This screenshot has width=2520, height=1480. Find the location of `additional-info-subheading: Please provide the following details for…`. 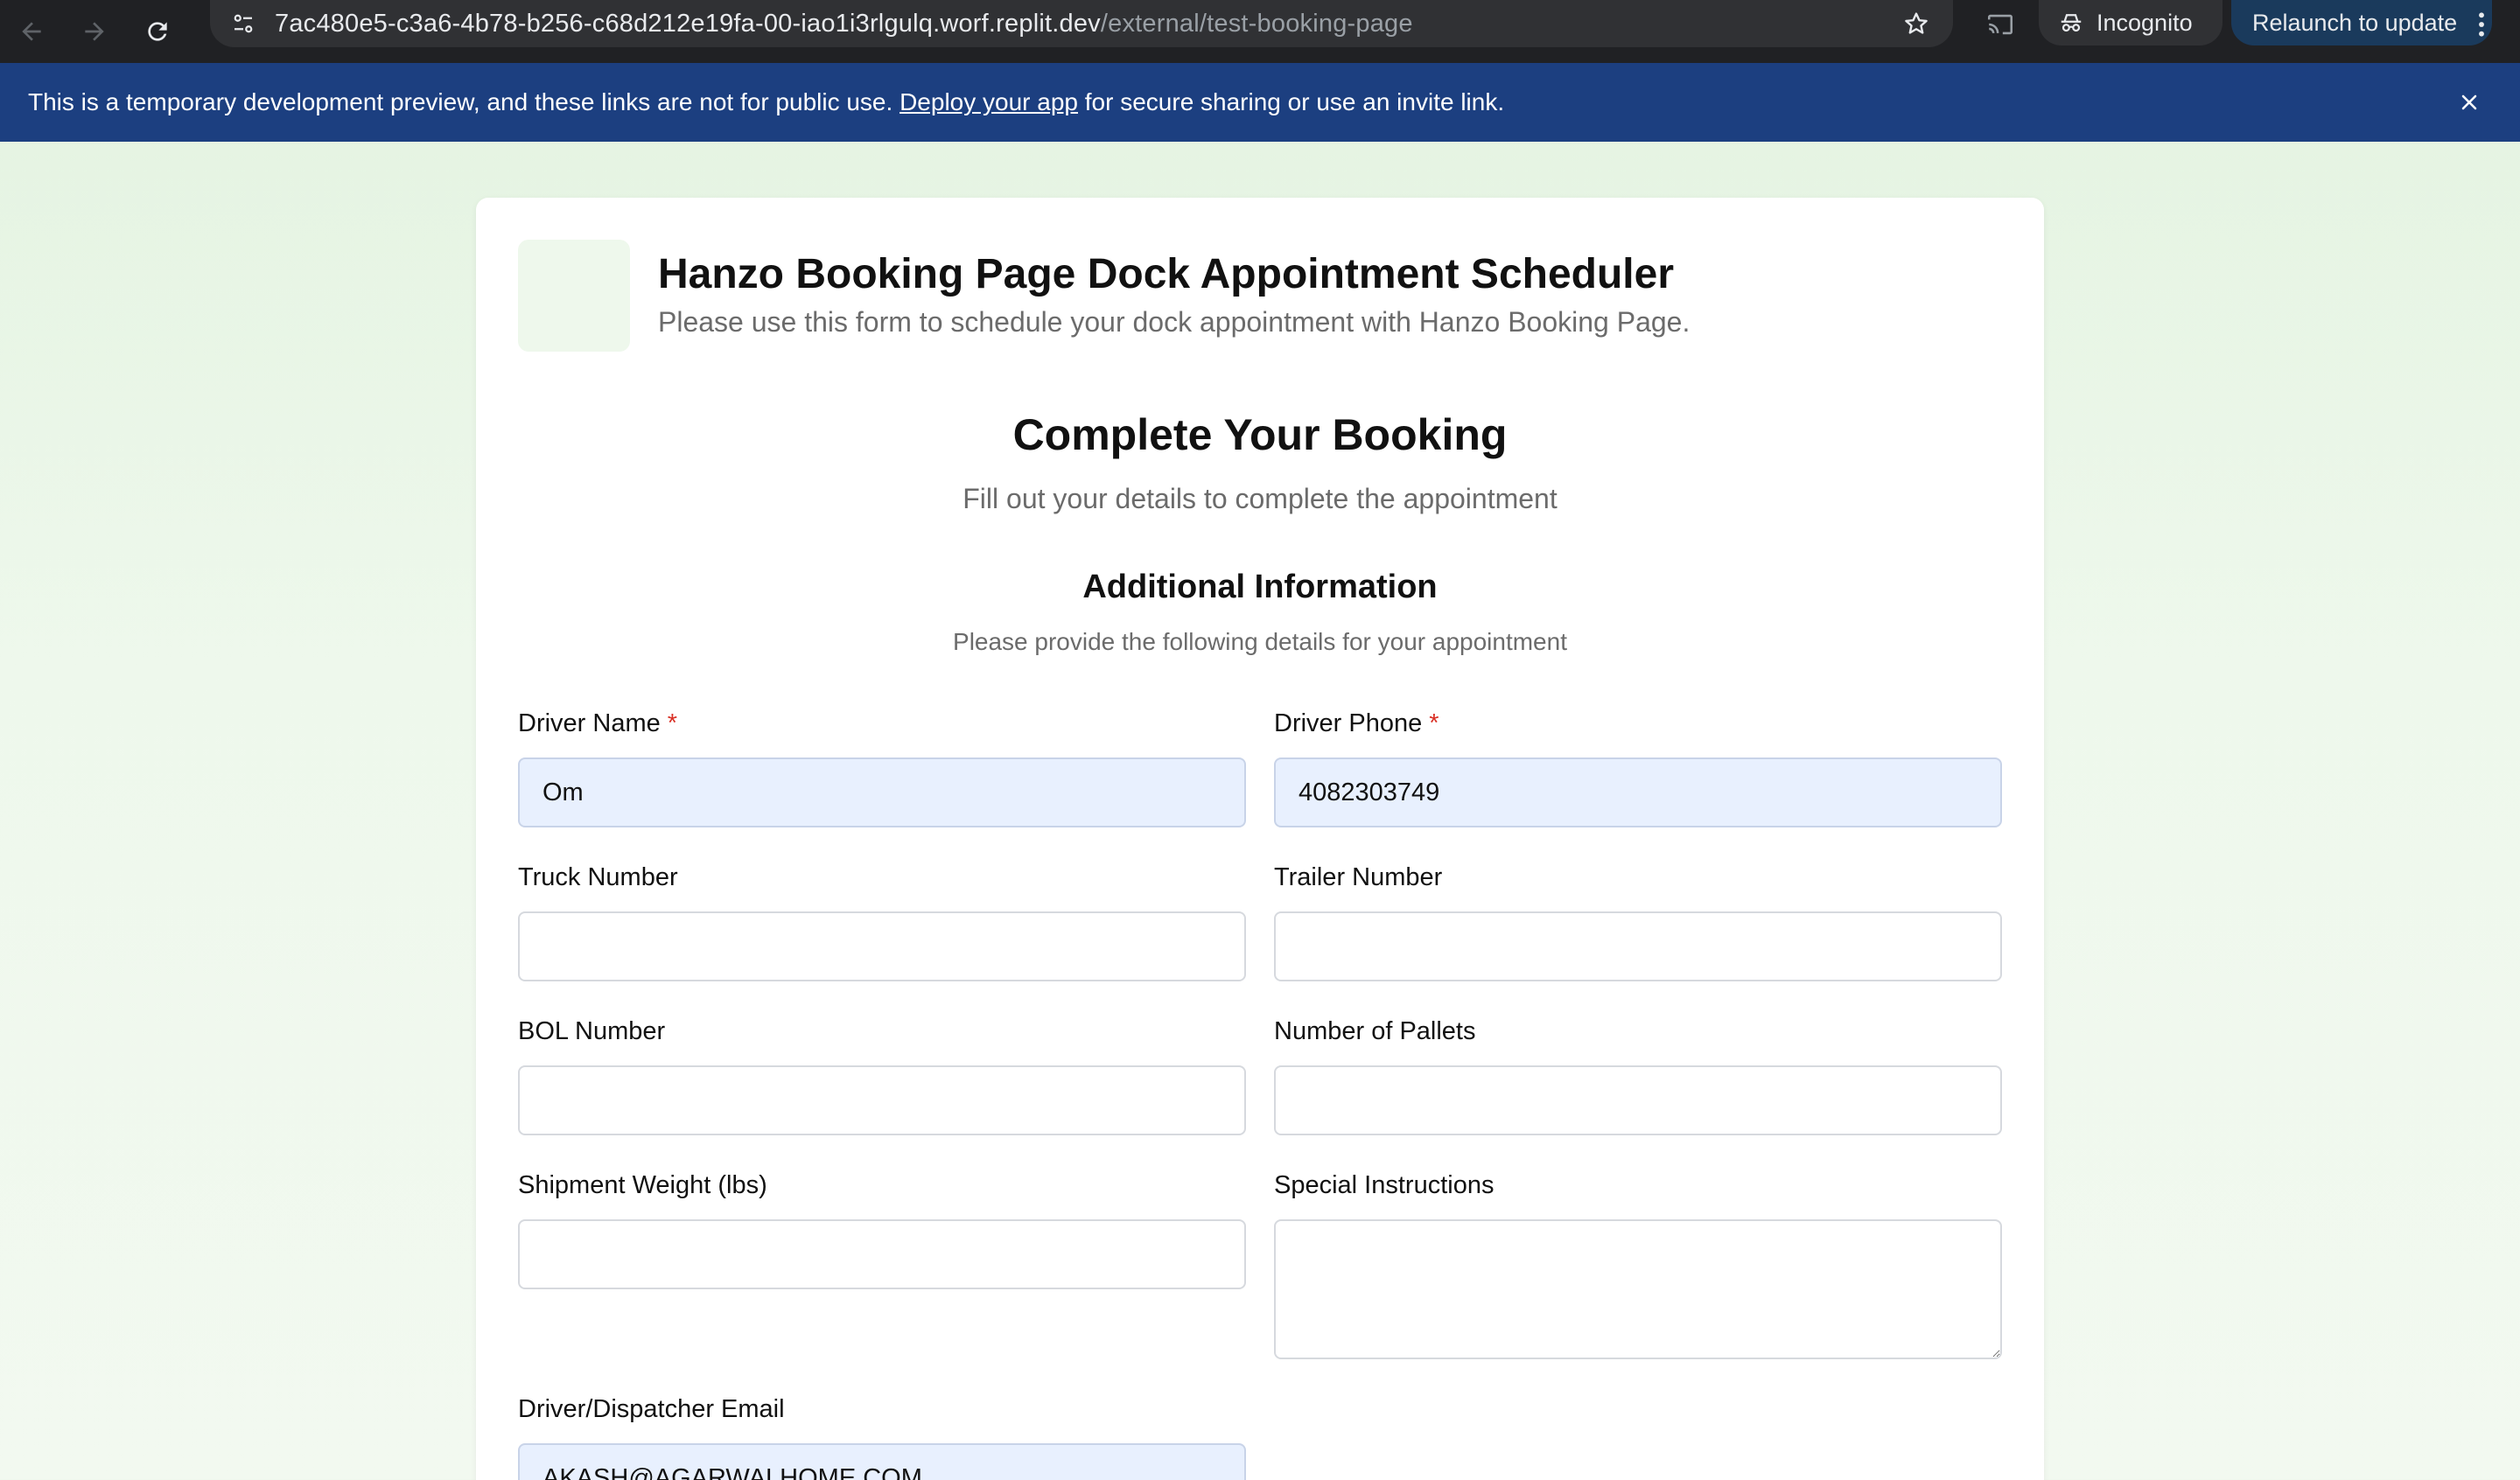

additional-info-subheading: Please provide the following details for… is located at coordinates (1260, 642).